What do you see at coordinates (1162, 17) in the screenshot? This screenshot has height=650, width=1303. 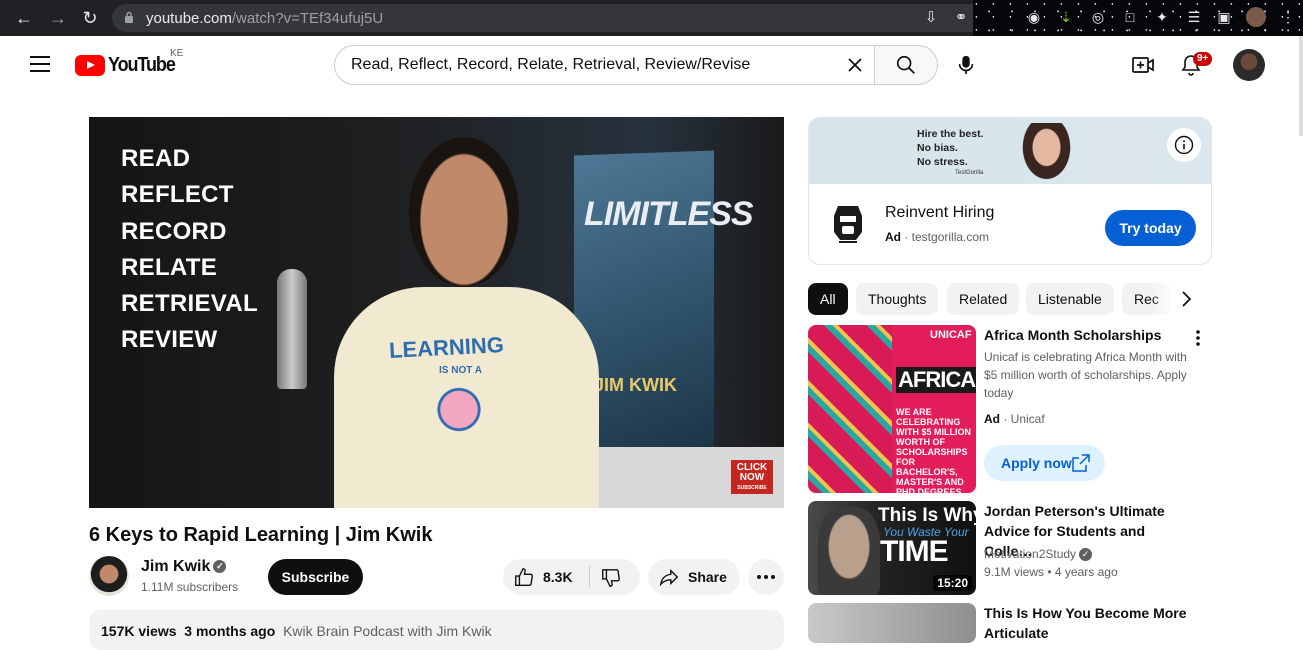 I see `puzzle-extensions-icon: ✦` at bounding box center [1162, 17].